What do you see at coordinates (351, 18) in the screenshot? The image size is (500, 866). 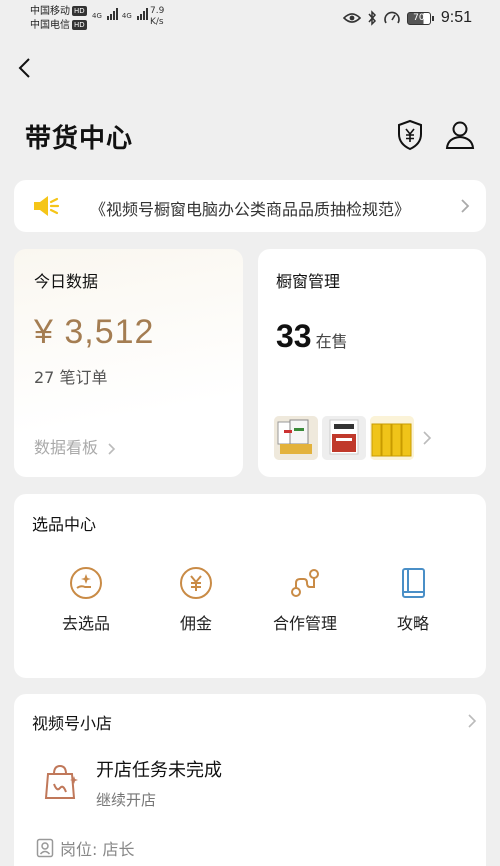 I see `eye-icon` at bounding box center [351, 18].